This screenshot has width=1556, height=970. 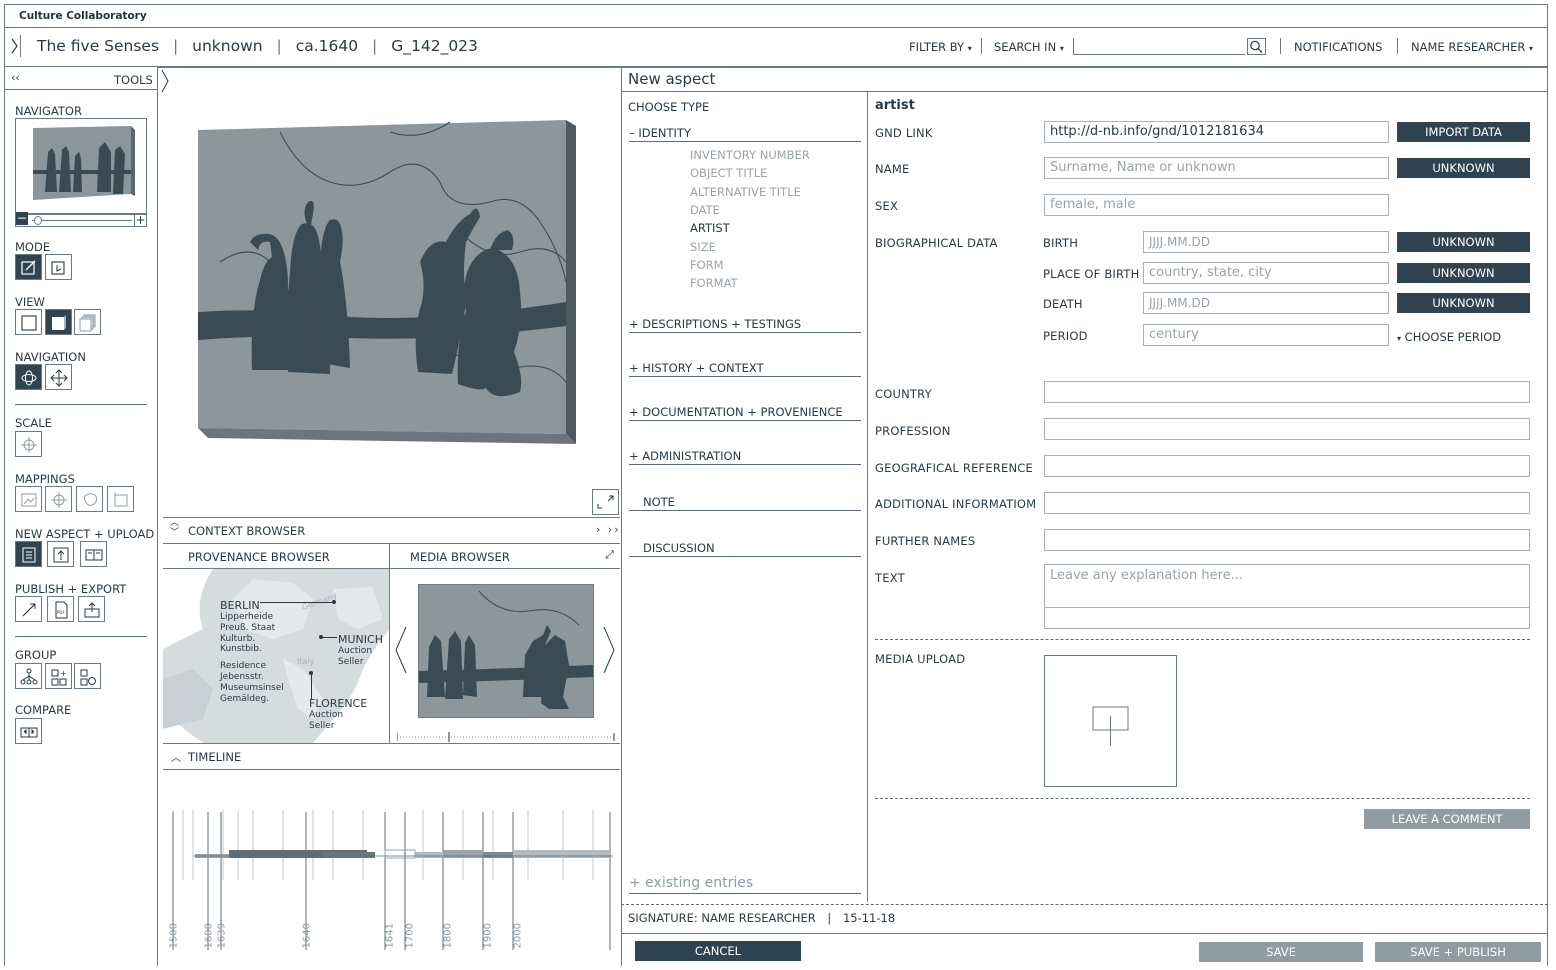 I want to click on mapping-point-button, so click(x=58, y=499).